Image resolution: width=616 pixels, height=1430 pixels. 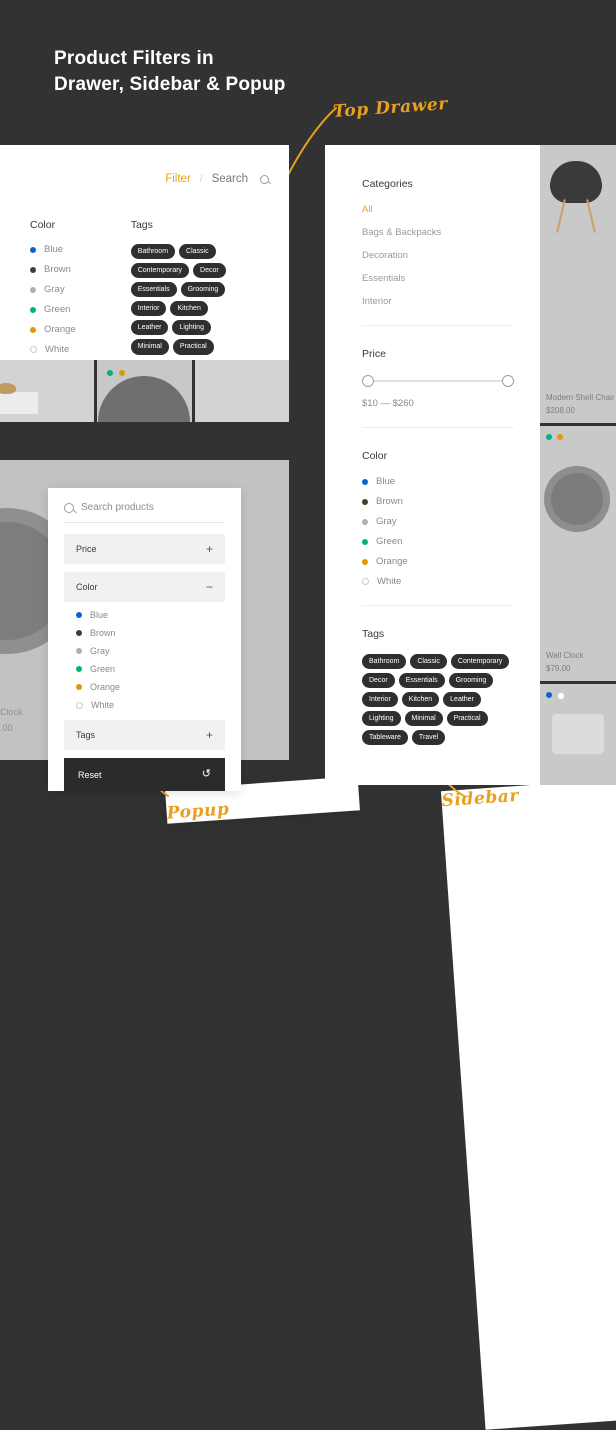 What do you see at coordinates (580, 404) in the screenshot?
I see `product-meta: Modern Shell Chair $208.00` at bounding box center [580, 404].